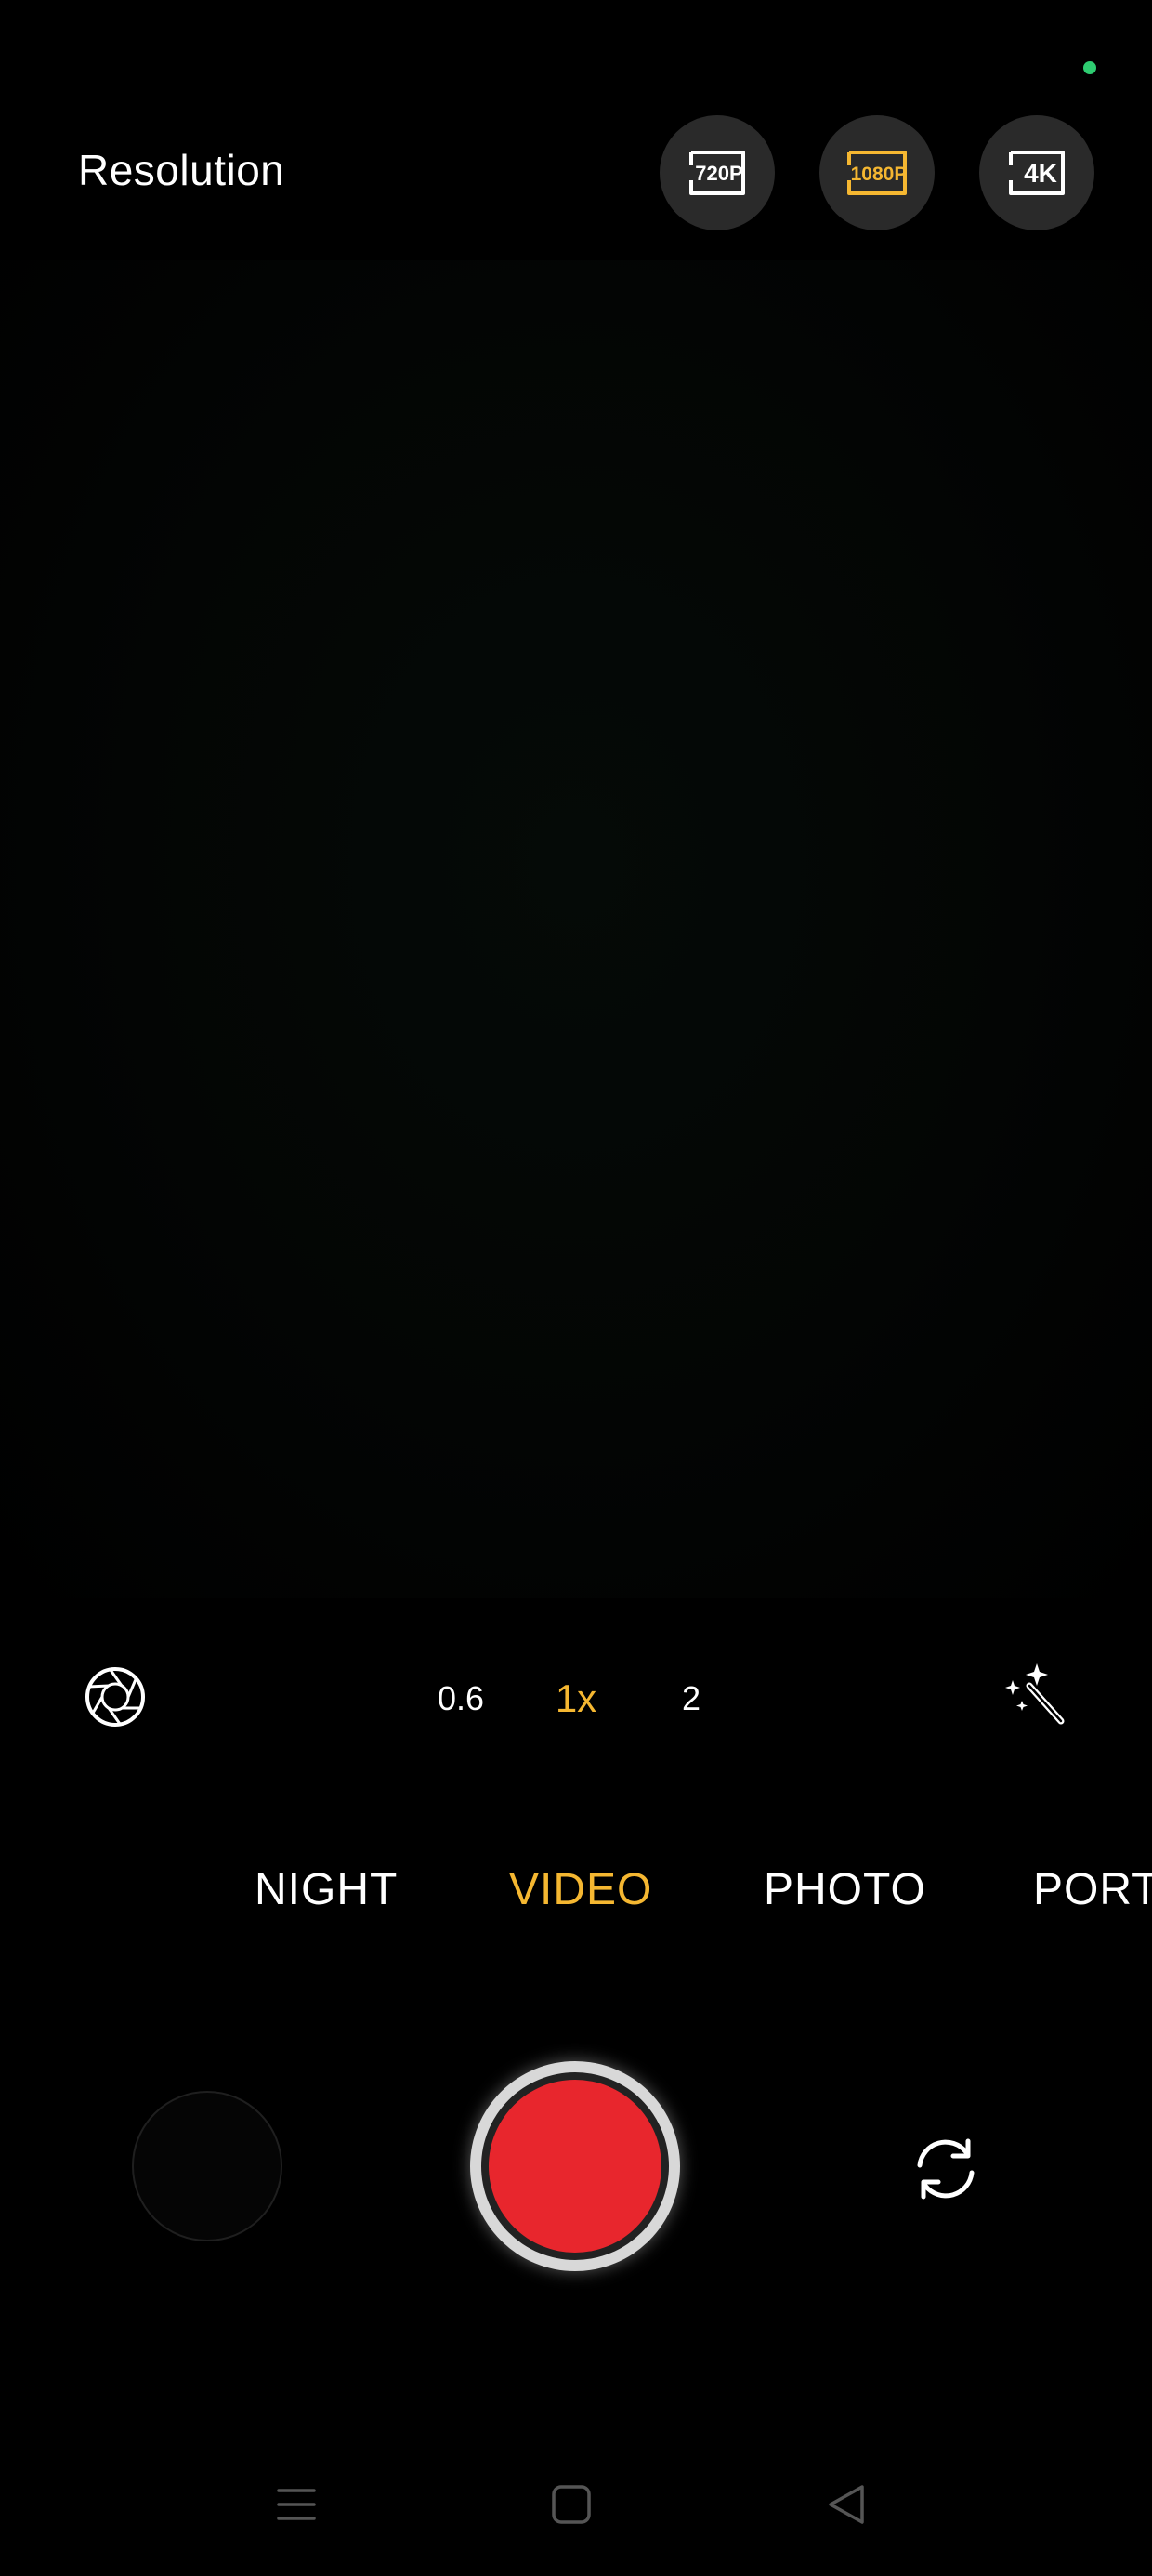 Image resolution: width=1152 pixels, height=2576 pixels. Describe the element at coordinates (846, 2504) in the screenshot. I see `back-triangle-icon` at that location.